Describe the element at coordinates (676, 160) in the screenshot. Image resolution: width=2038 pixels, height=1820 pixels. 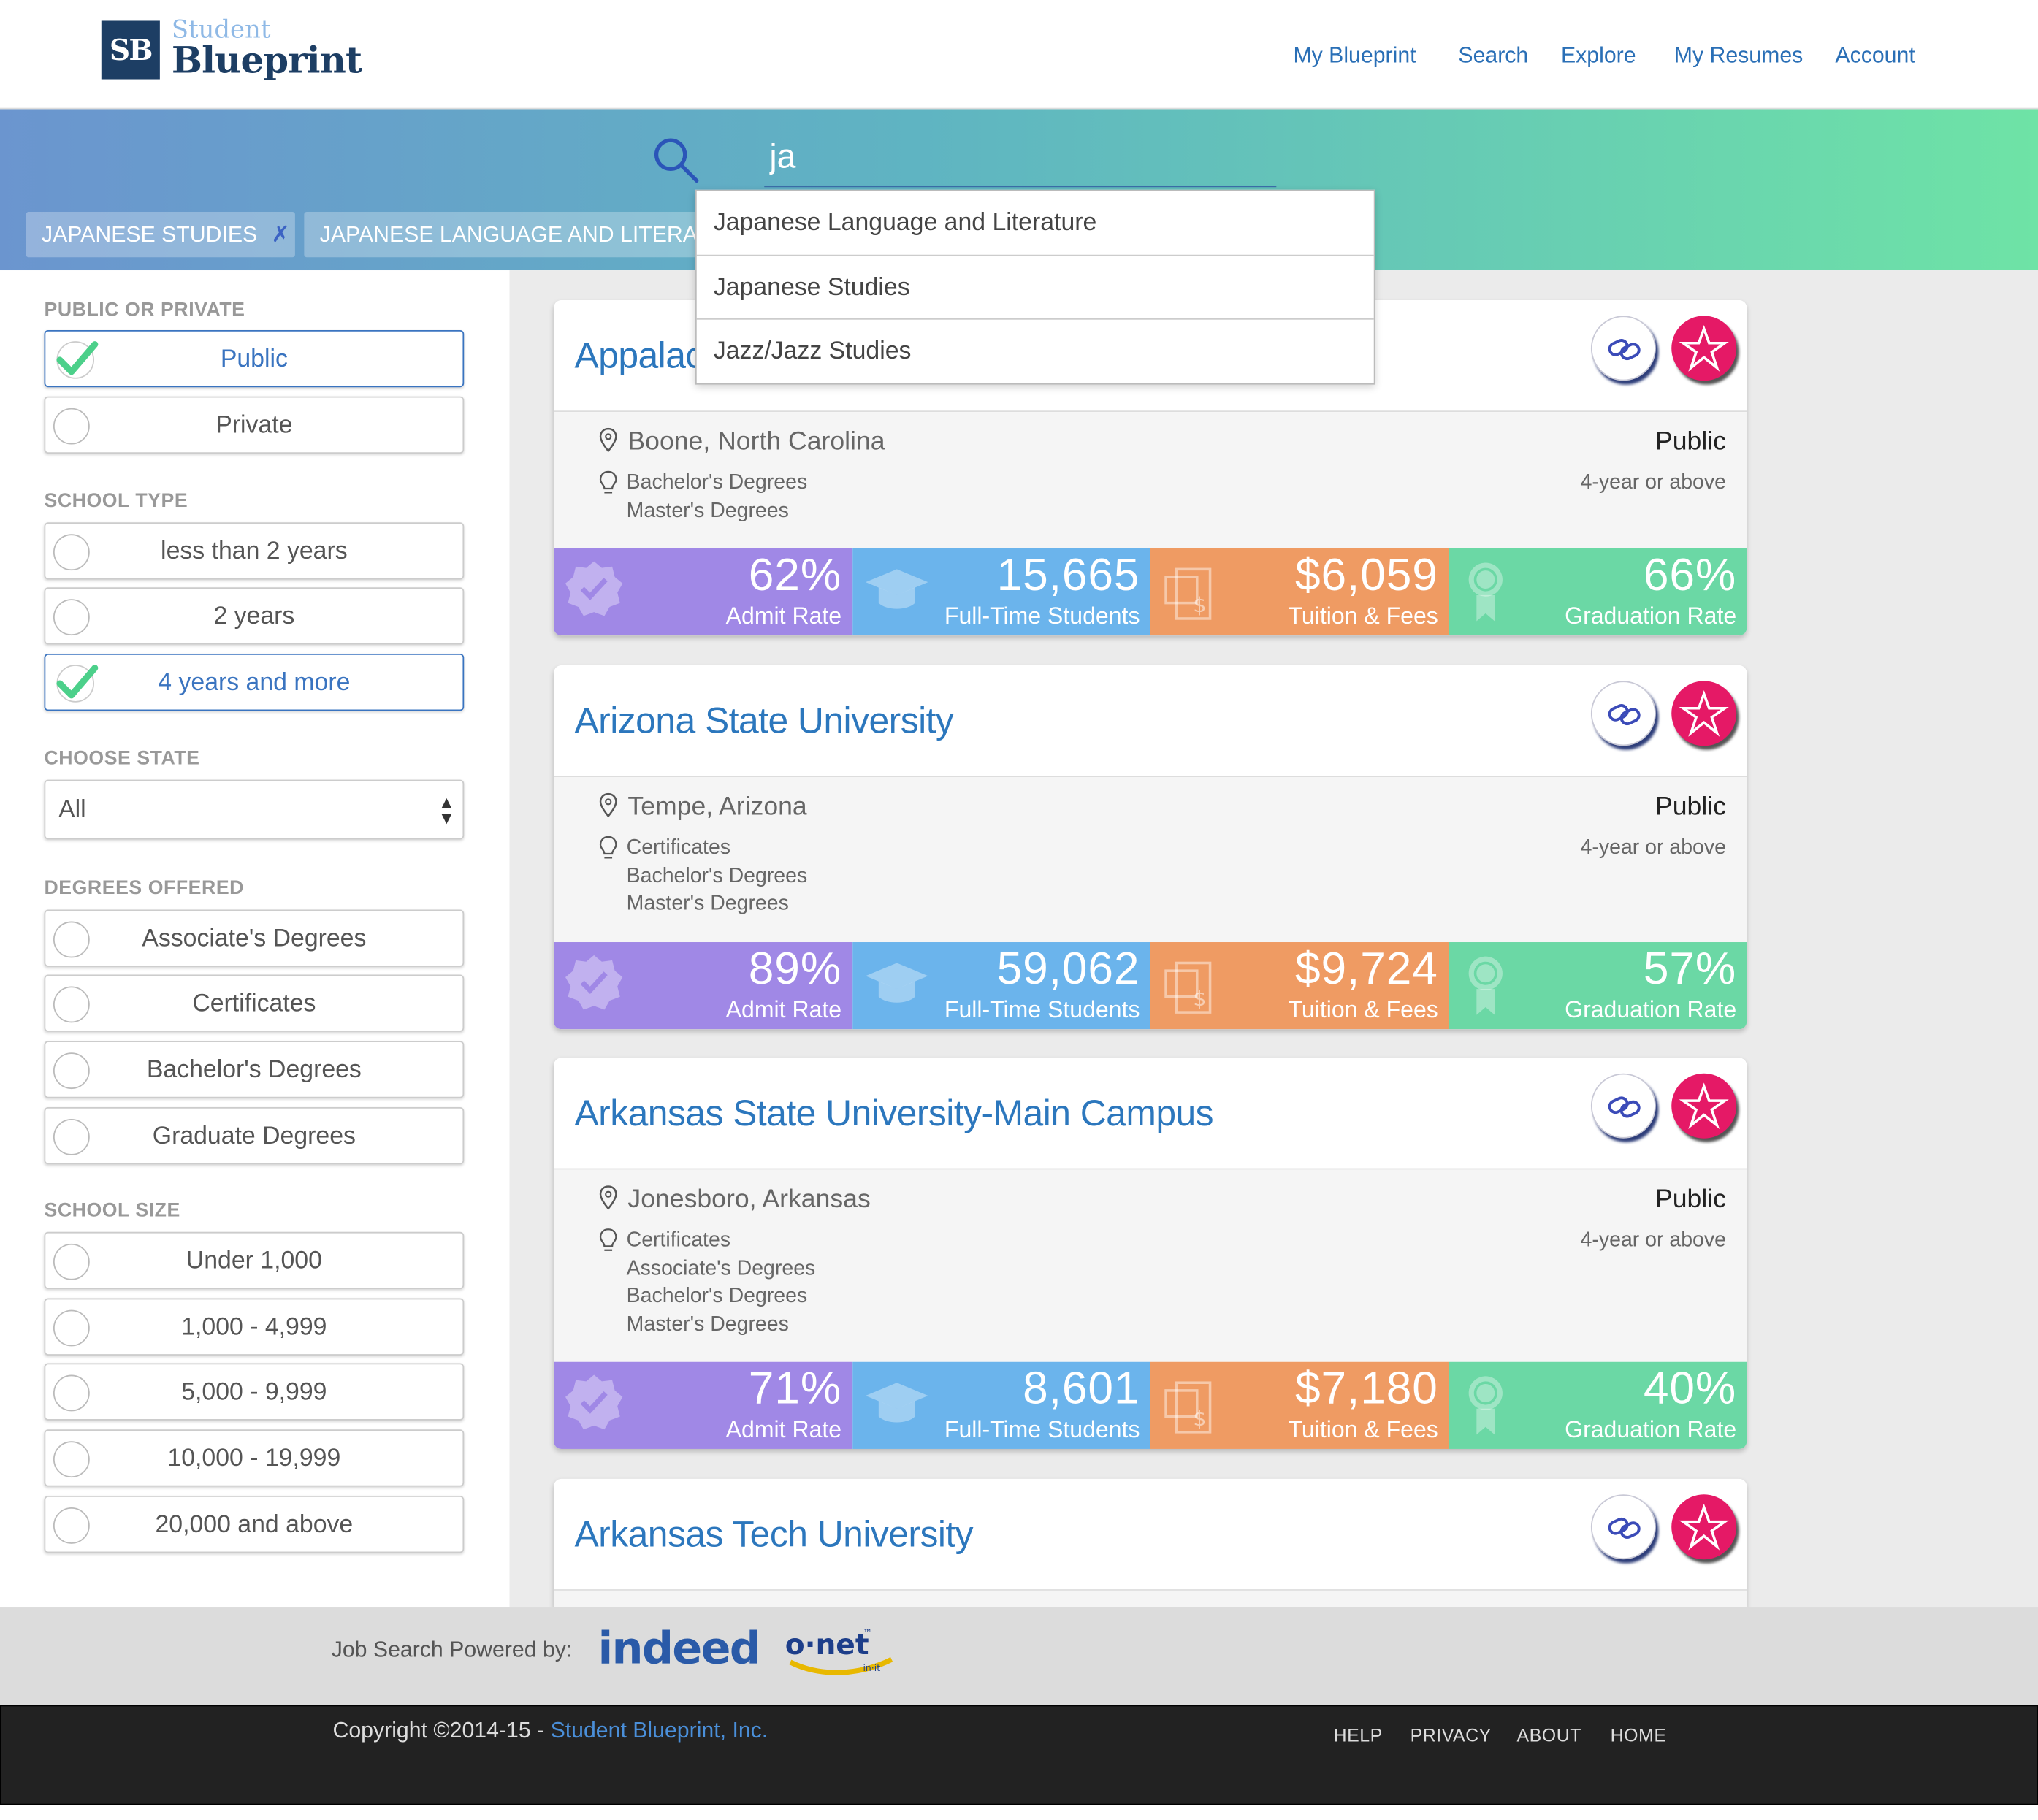
I see `search-icon` at that location.